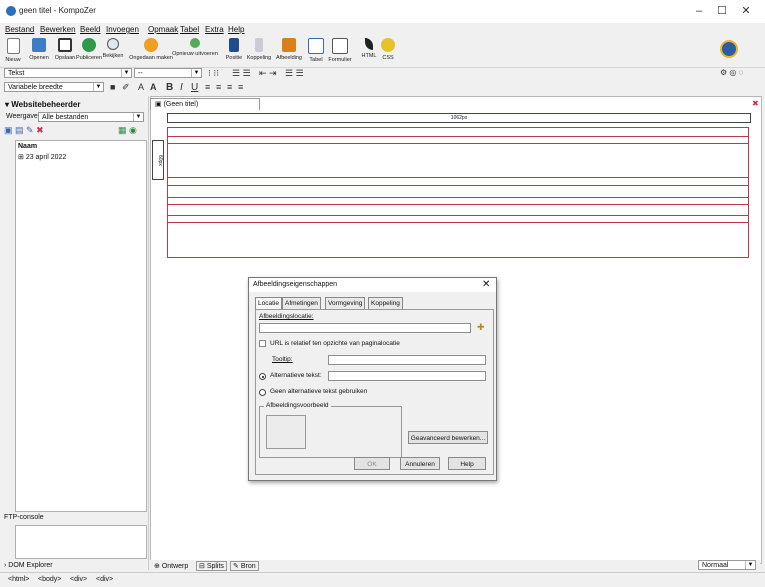 This screenshot has width=765, height=587. Describe the element at coordinates (65, 49) in the screenshot. I see `save-button: Opslaan` at that location.